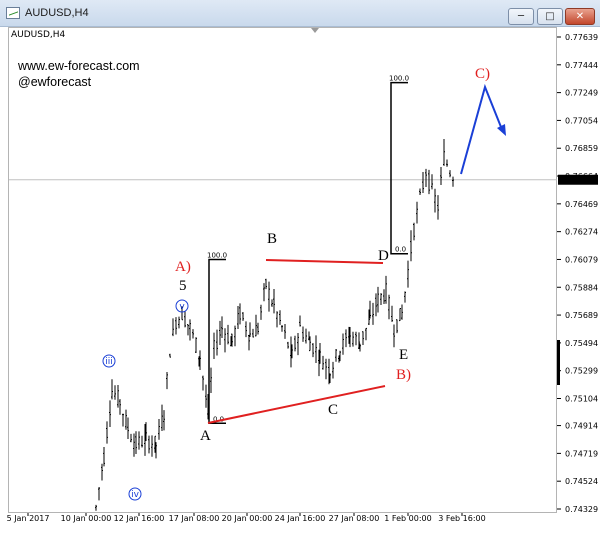  What do you see at coordinates (581, 481) in the screenshot?
I see `price-tick-label: 0.74524` at bounding box center [581, 481].